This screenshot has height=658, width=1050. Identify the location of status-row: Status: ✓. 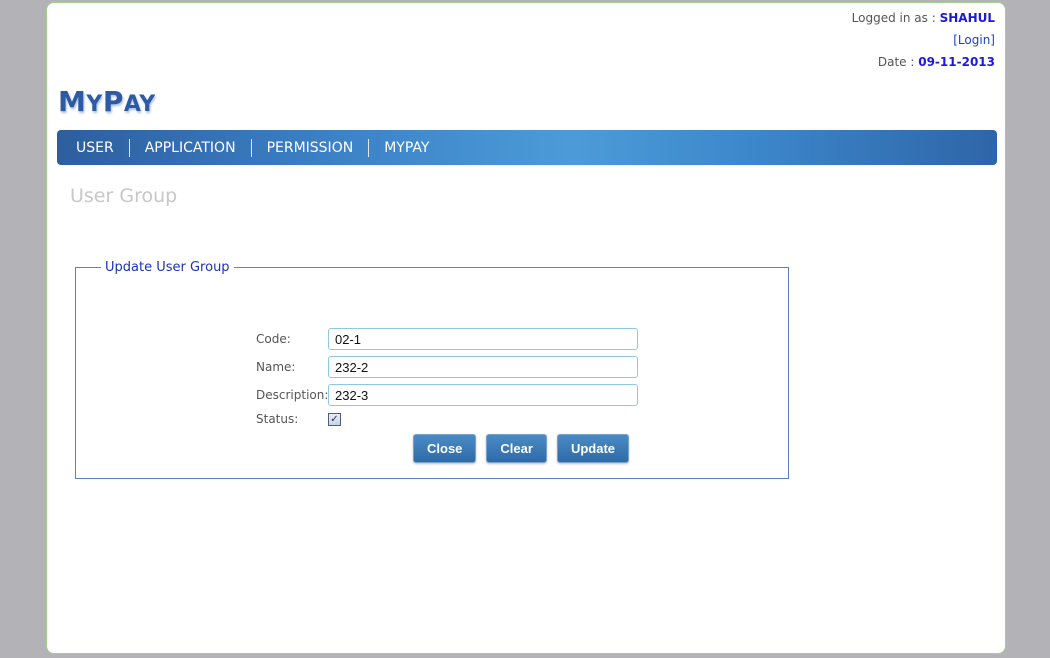
(298, 419).